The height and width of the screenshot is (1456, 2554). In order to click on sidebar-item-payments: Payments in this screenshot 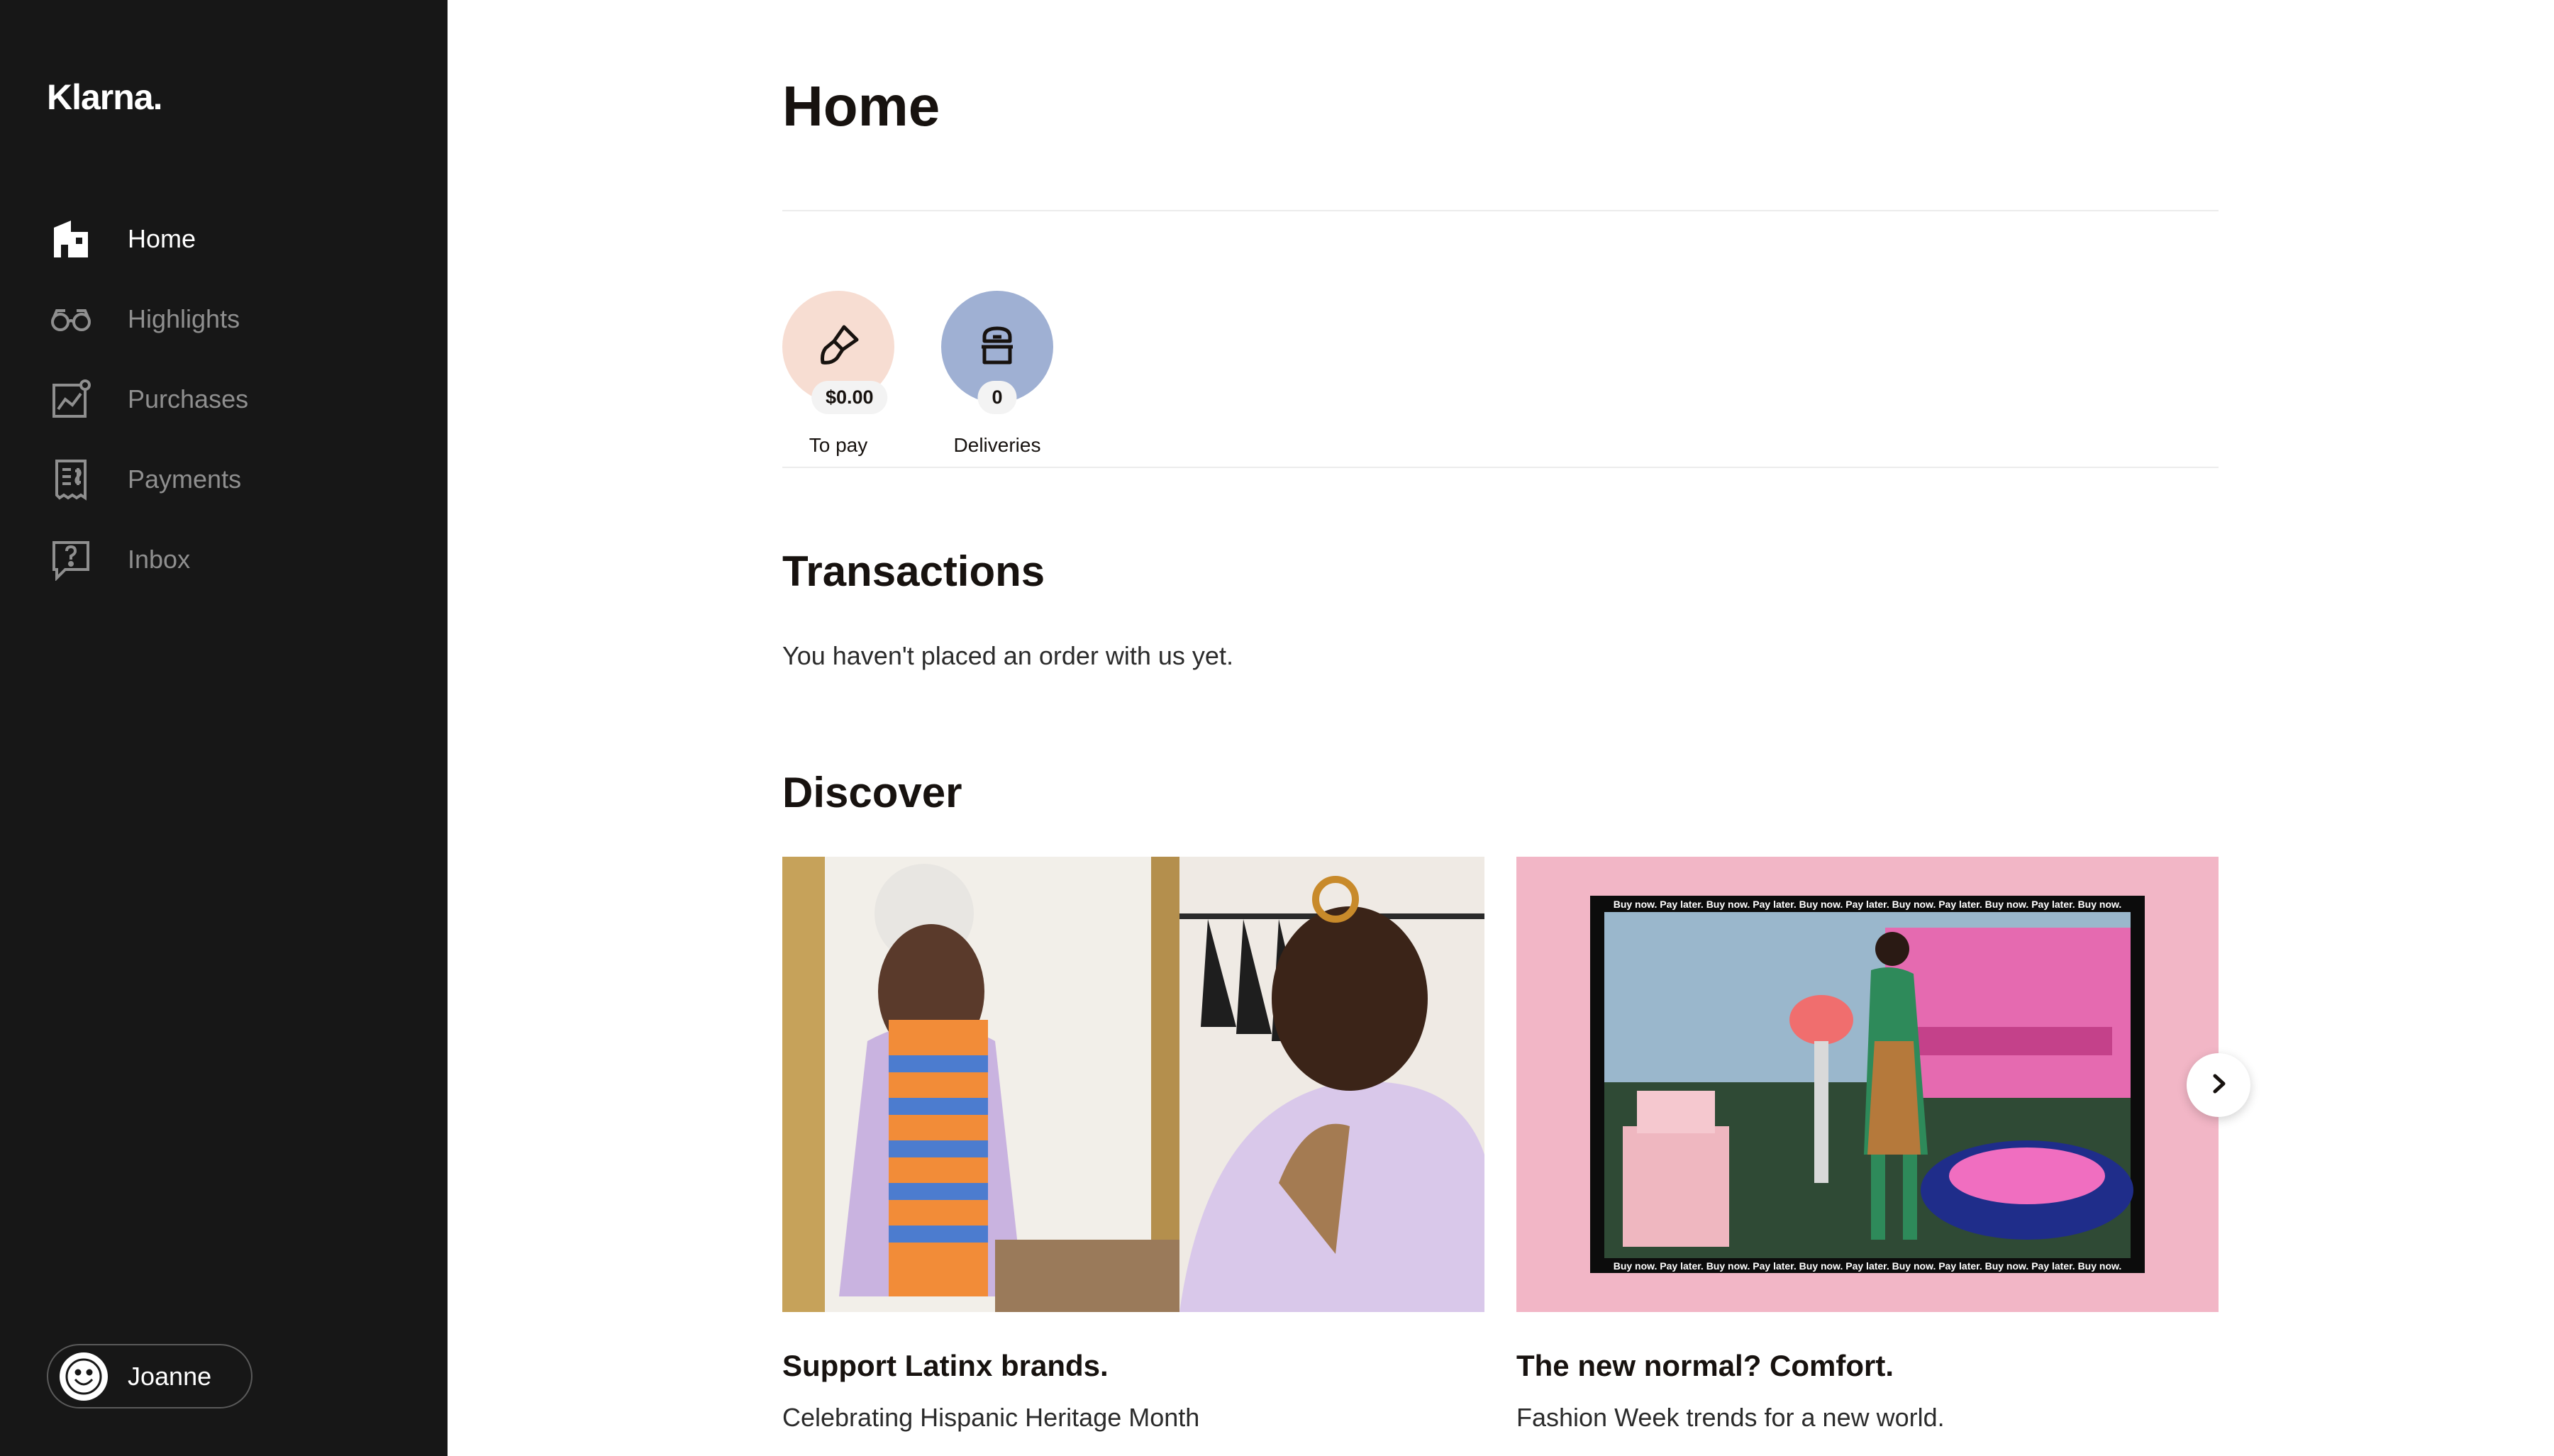, I will do `click(224, 479)`.